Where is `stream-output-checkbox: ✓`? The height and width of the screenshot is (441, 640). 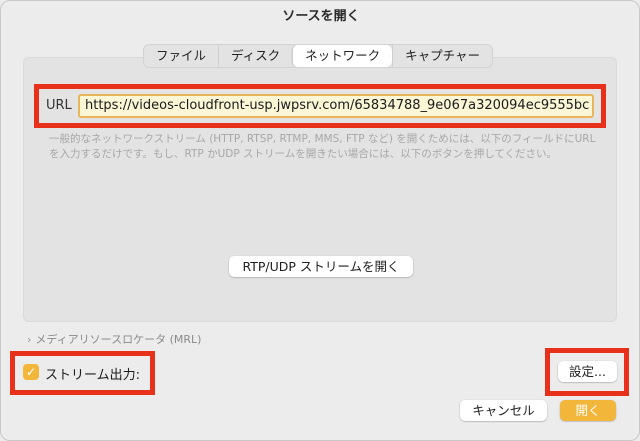 stream-output-checkbox: ✓ is located at coordinates (31, 372).